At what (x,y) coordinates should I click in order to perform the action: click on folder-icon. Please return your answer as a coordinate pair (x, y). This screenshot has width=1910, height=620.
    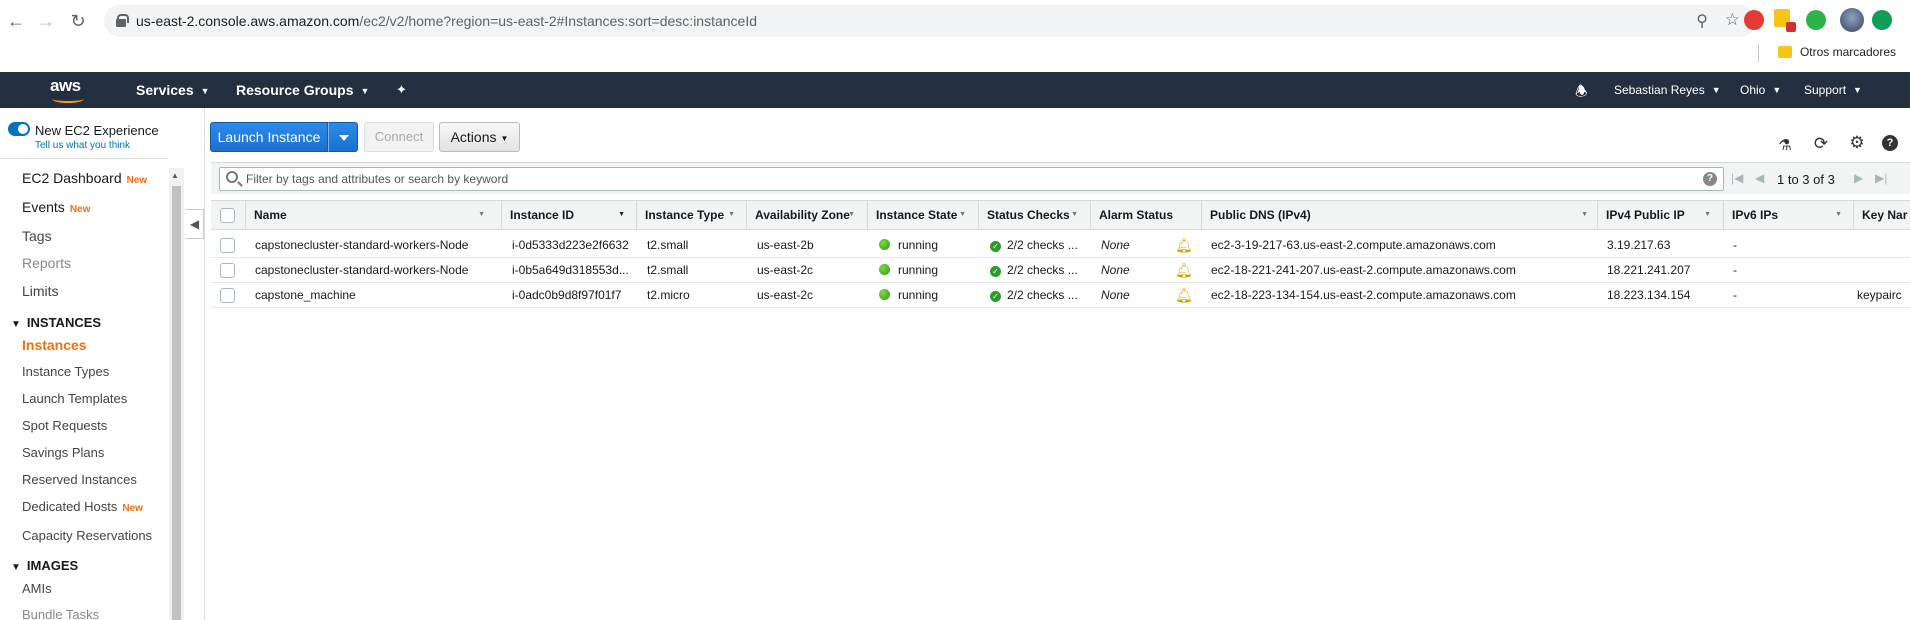
    Looking at the image, I should click on (1784, 52).